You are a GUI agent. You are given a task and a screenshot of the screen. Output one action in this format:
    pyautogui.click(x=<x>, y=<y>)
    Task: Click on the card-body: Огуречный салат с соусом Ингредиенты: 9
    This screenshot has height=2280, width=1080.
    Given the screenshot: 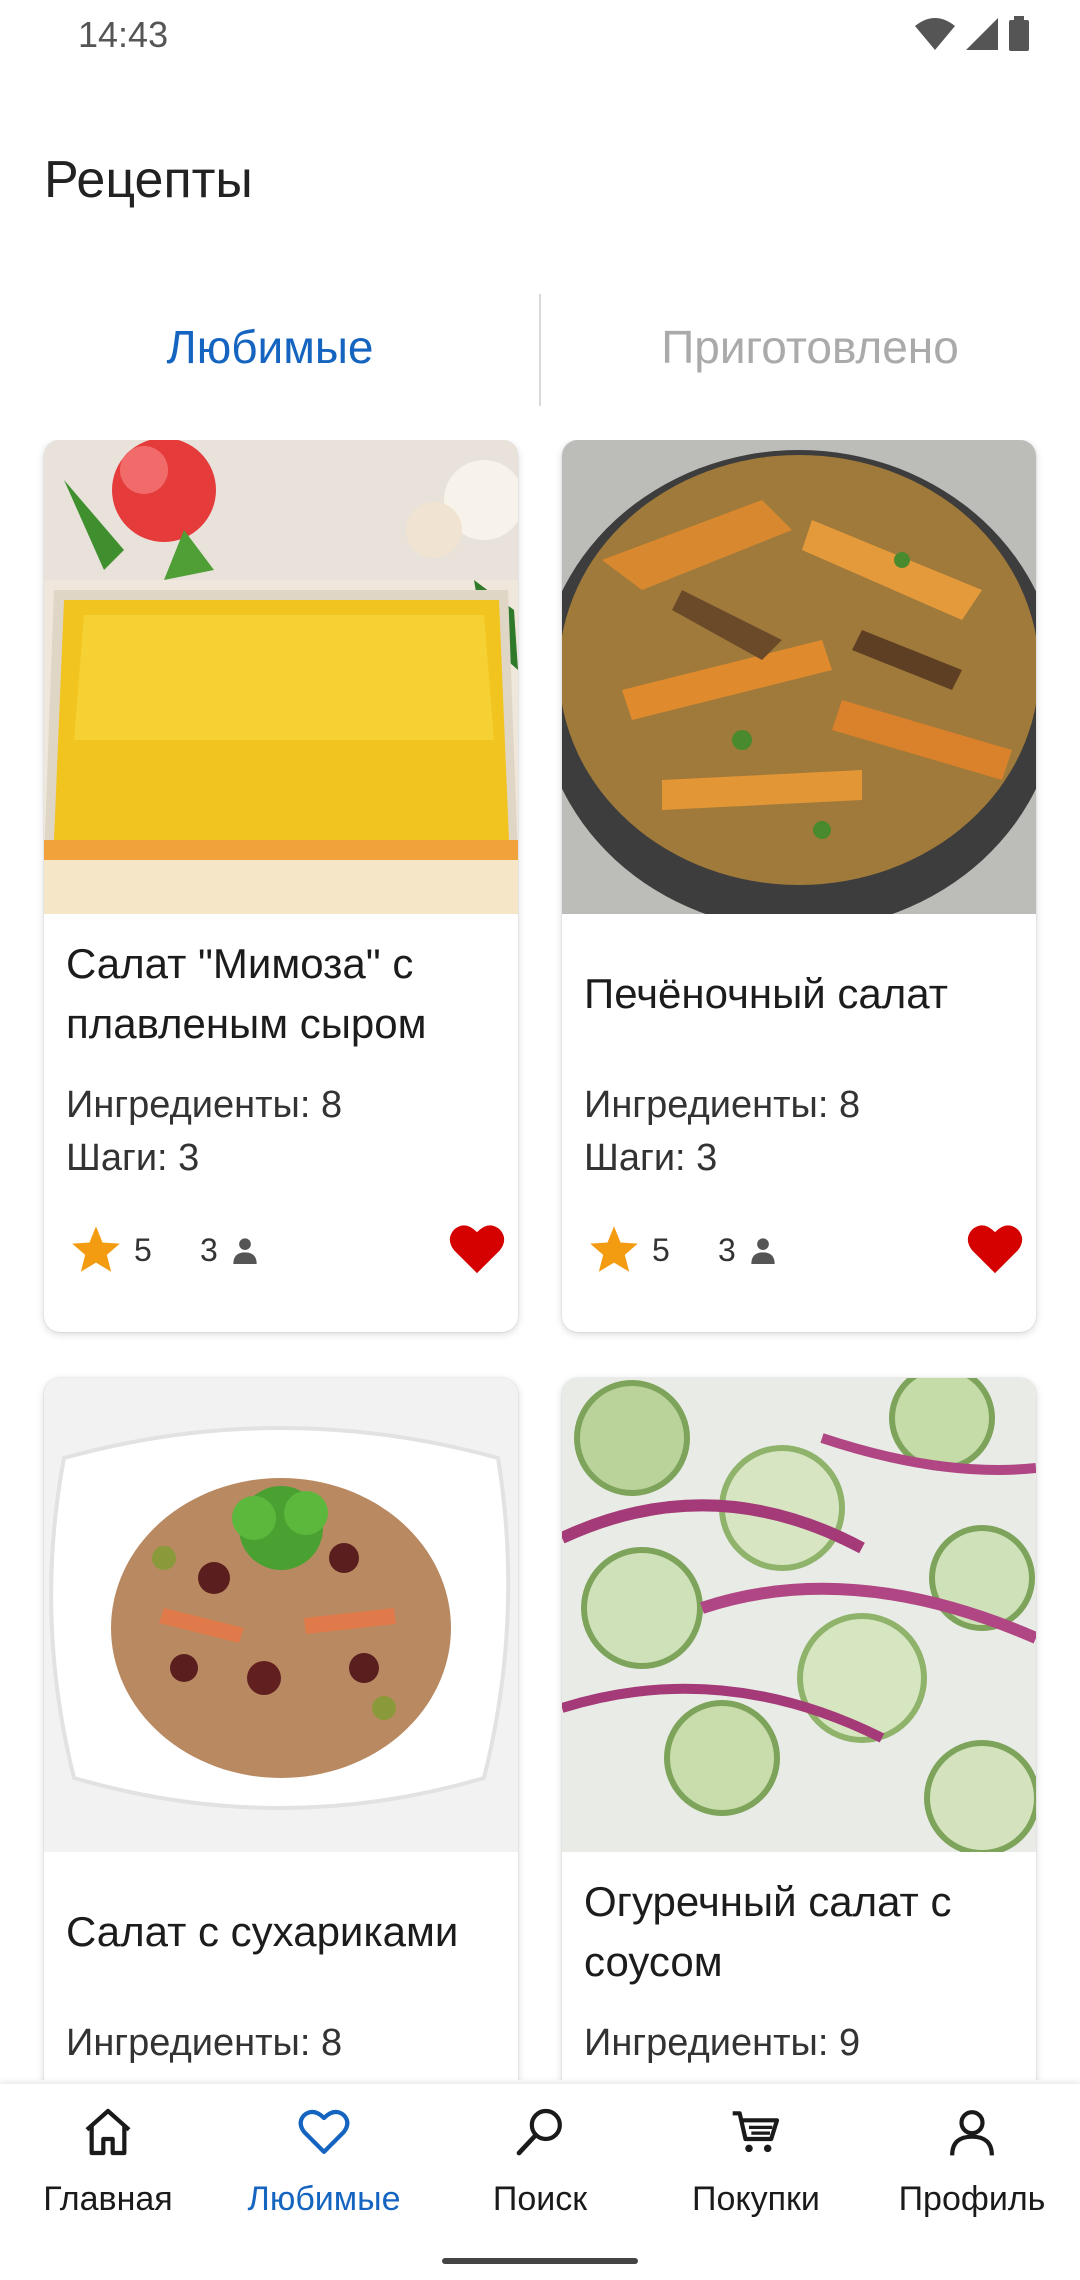 What is the action you would take?
    pyautogui.click(x=799, y=1966)
    